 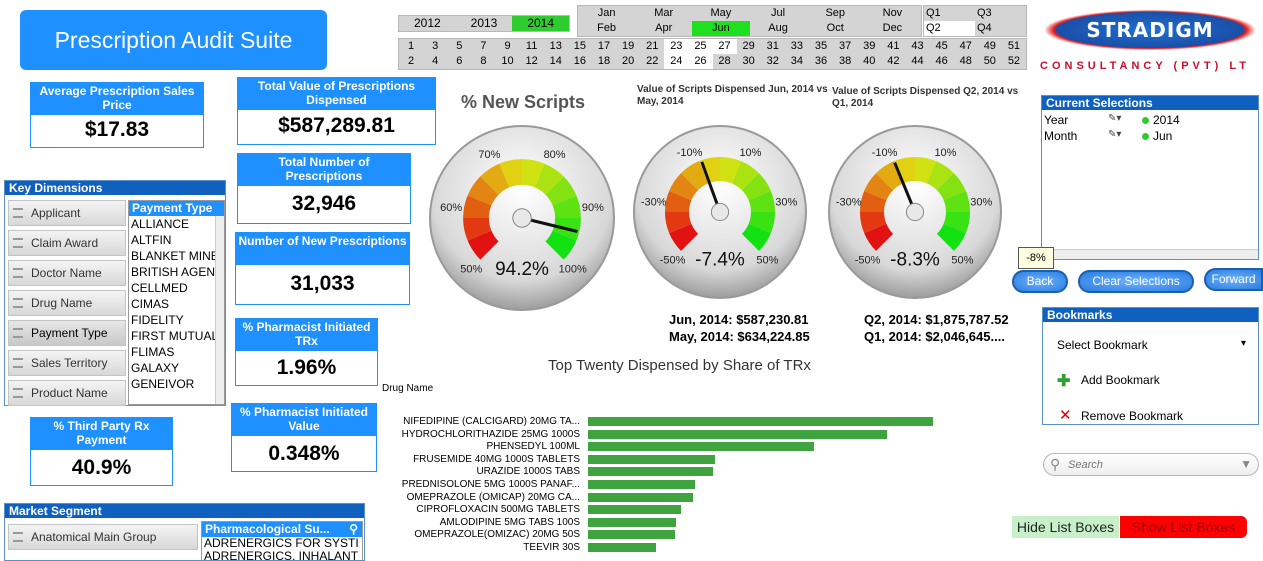 What do you see at coordinates (676, 61) in the screenshot?
I see `week-option: 24` at bounding box center [676, 61].